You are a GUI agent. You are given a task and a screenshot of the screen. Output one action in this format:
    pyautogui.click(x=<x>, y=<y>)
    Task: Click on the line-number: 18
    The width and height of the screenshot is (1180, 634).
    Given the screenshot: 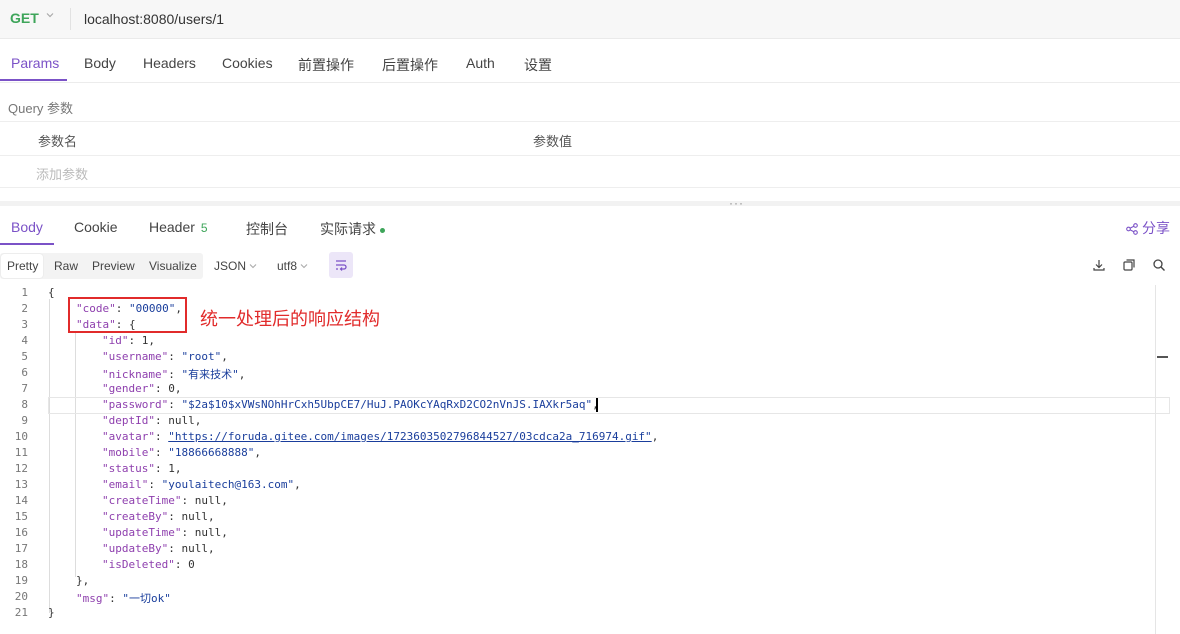 What is the action you would take?
    pyautogui.click(x=21, y=564)
    